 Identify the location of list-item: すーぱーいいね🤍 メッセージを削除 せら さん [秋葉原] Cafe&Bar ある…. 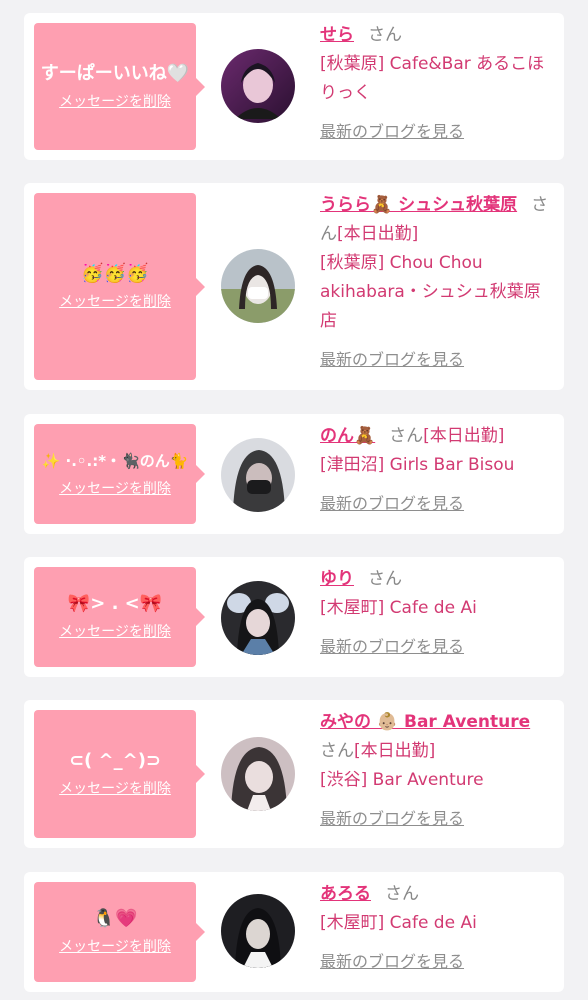
(294, 86).